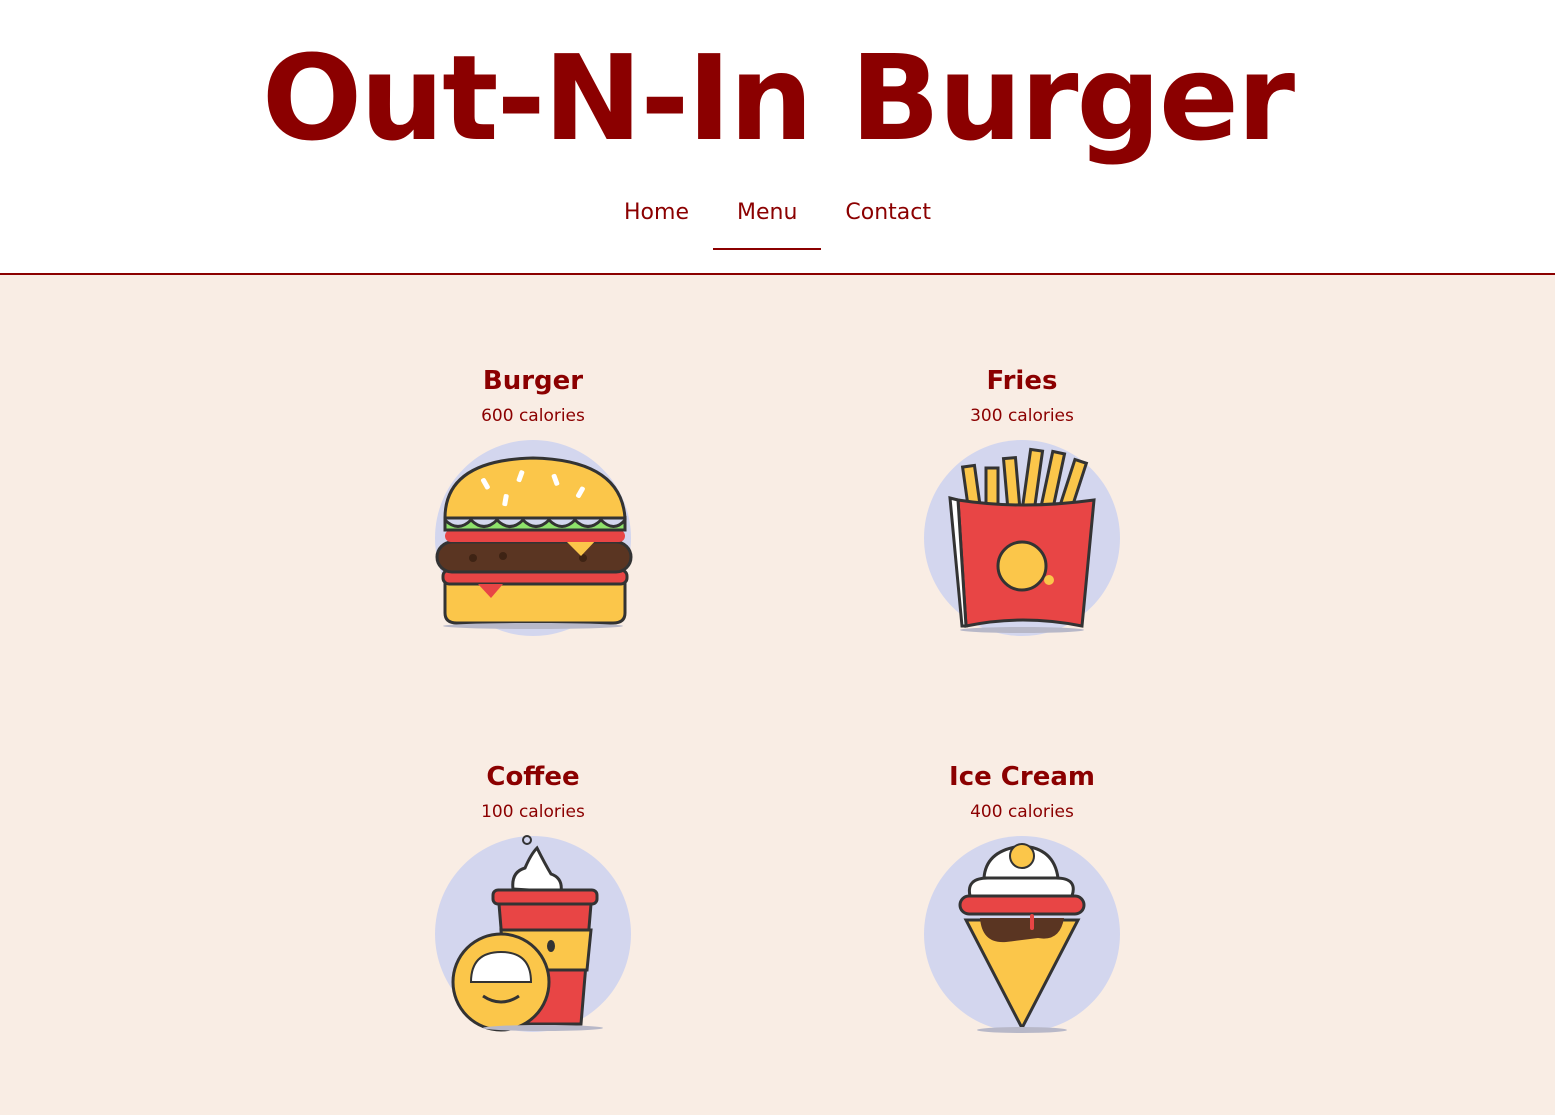 Image resolution: width=1555 pixels, height=1115 pixels. What do you see at coordinates (767, 220) in the screenshot?
I see `nav-item-menu: Menu` at bounding box center [767, 220].